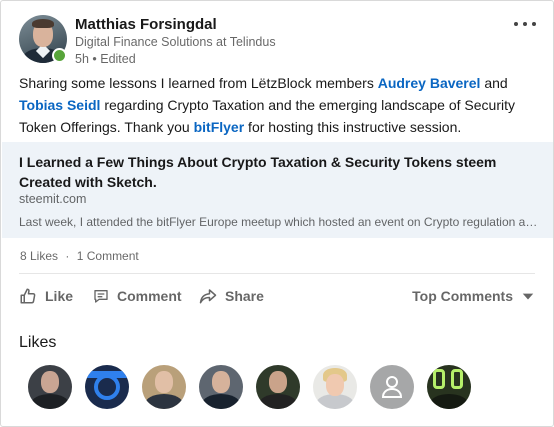  Describe the element at coordinates (101, 296) in the screenshot. I see `comment-icon` at that location.